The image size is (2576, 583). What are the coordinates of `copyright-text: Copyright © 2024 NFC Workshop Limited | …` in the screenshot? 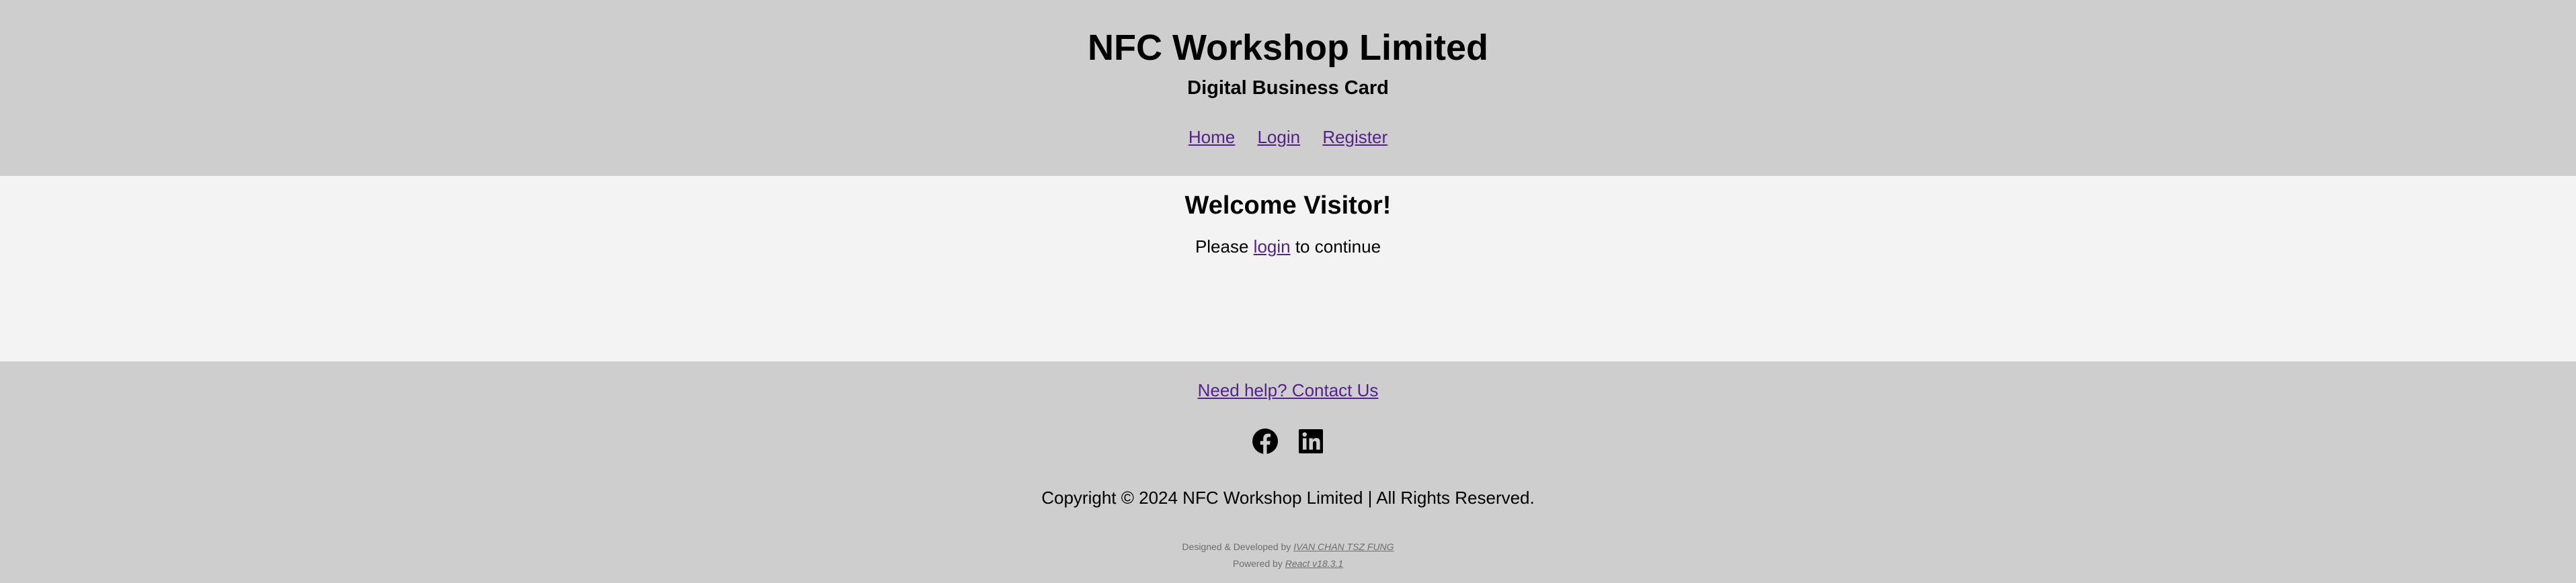 It's located at (1288, 498).